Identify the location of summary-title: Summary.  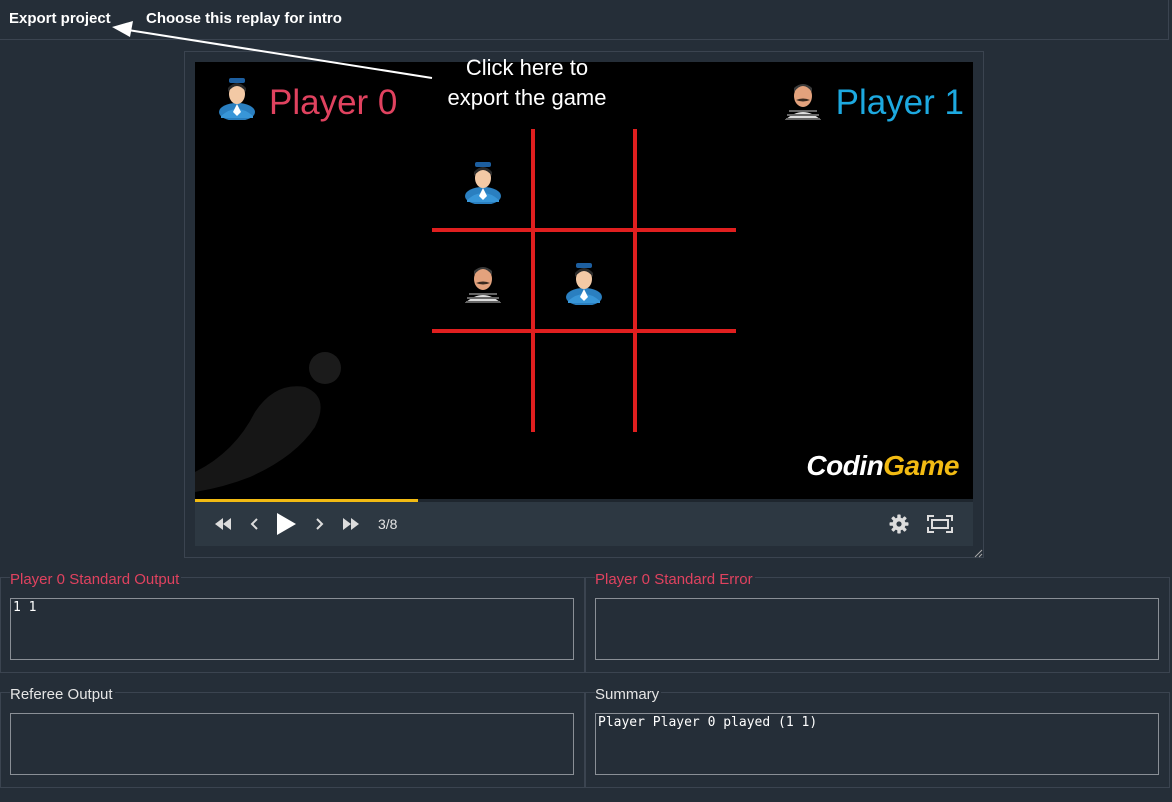
(628, 694).